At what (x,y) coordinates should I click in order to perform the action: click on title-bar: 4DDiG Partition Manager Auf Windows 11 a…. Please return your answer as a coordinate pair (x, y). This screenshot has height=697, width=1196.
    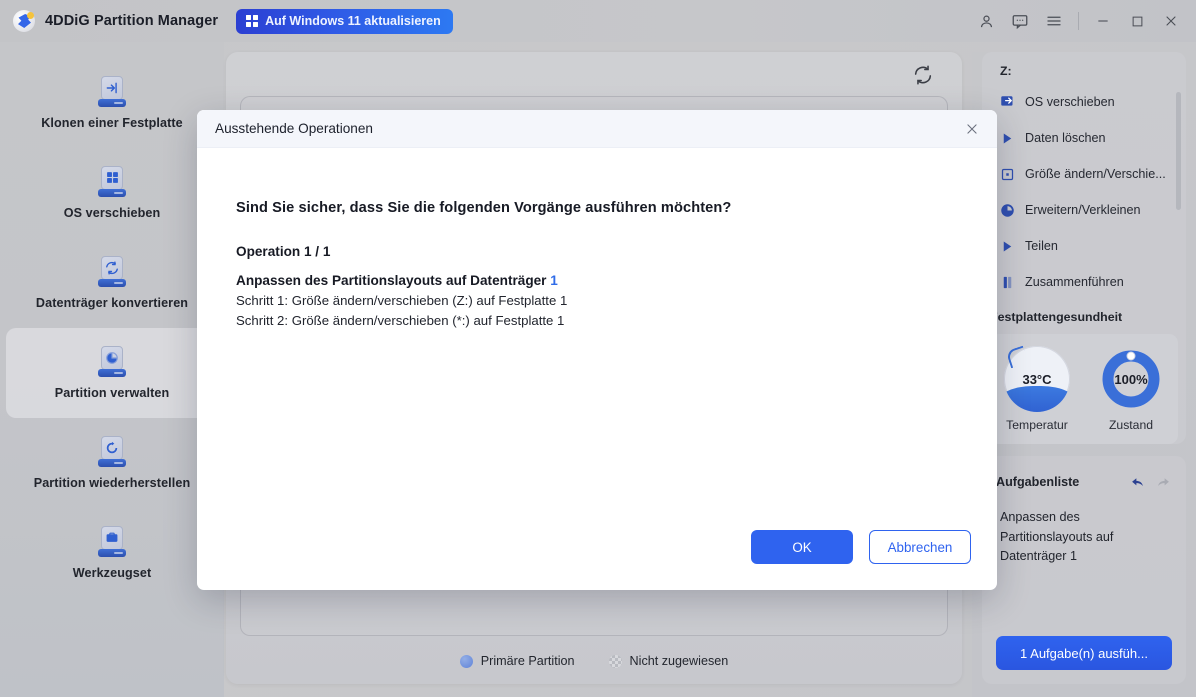
    Looking at the image, I should click on (598, 21).